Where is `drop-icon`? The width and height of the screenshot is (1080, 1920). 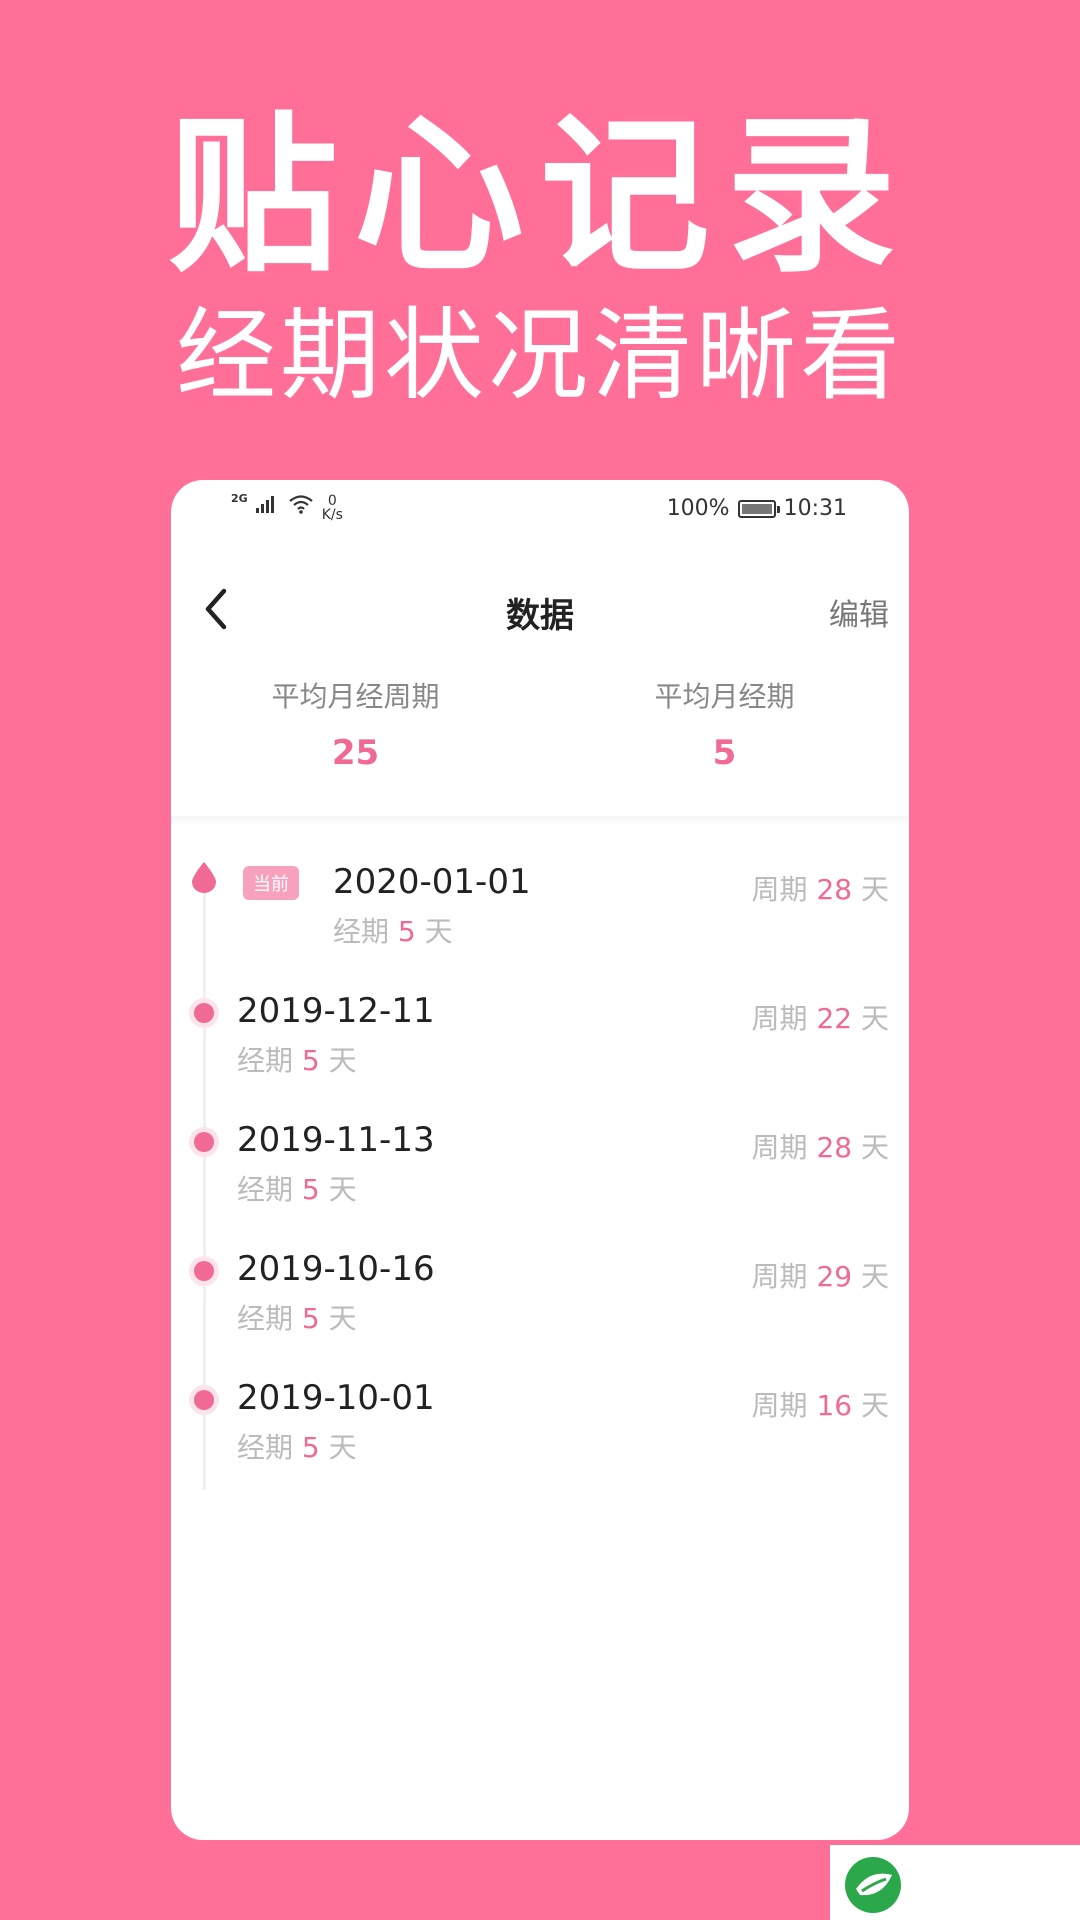 drop-icon is located at coordinates (204, 879).